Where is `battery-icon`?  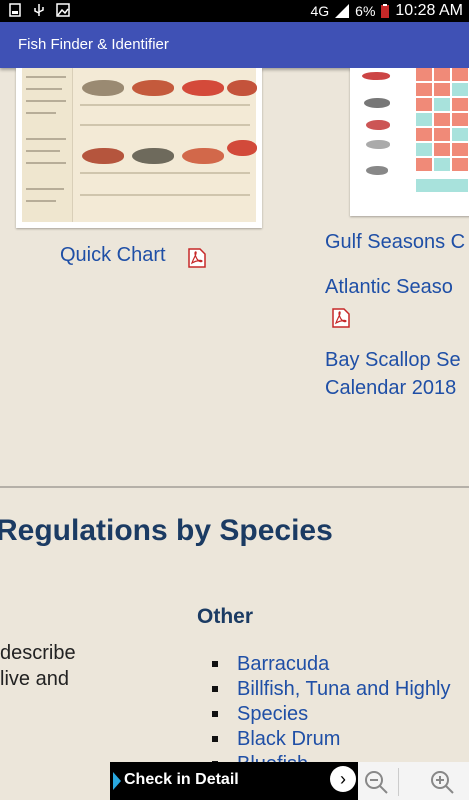
battery-icon is located at coordinates (385, 11).